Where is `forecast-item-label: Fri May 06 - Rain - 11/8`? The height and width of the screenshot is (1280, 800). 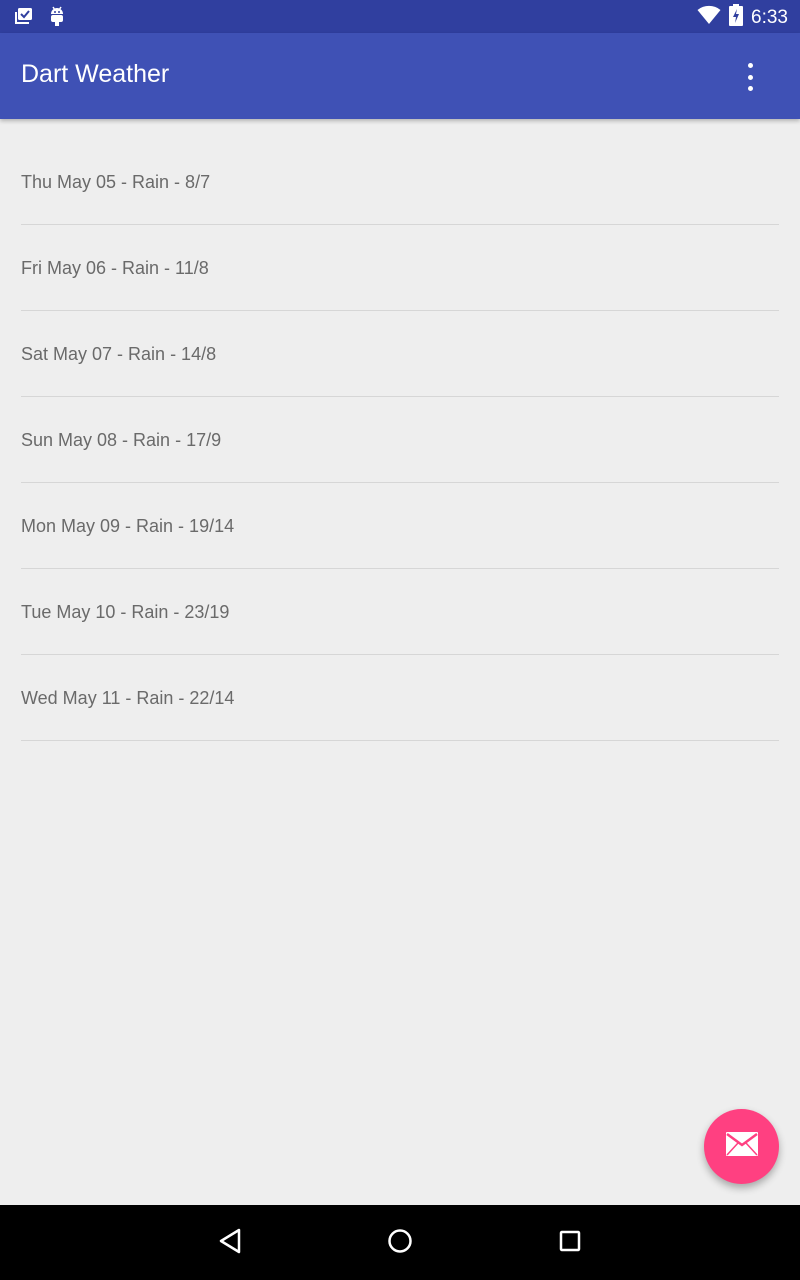 forecast-item-label: Fri May 06 - Rain - 11/8 is located at coordinates (115, 268).